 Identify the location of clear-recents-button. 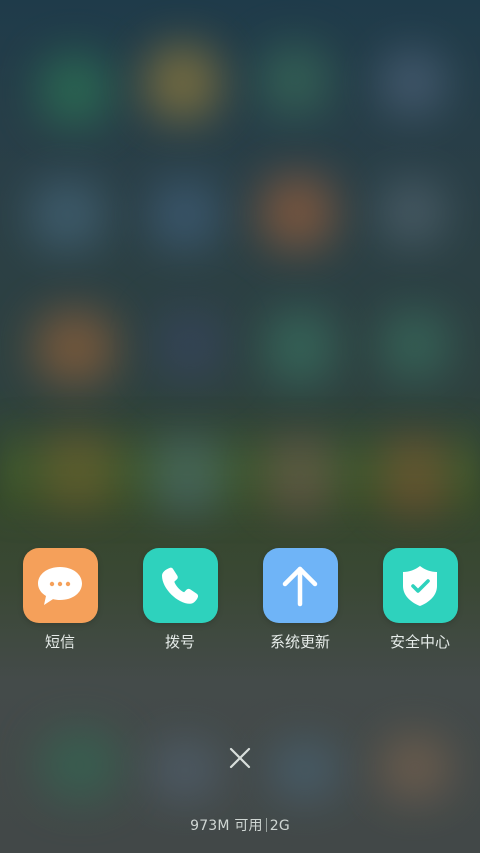
(240, 758).